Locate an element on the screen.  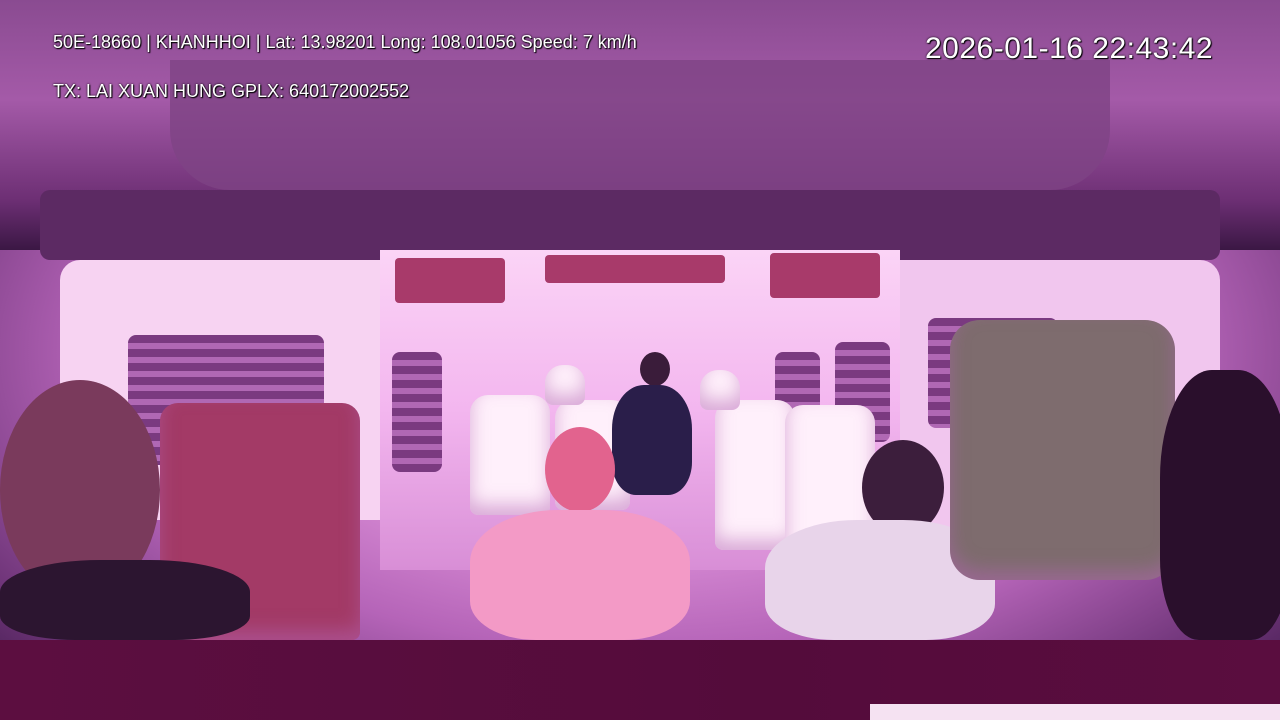
center-passenger-head is located at coordinates (580, 469).